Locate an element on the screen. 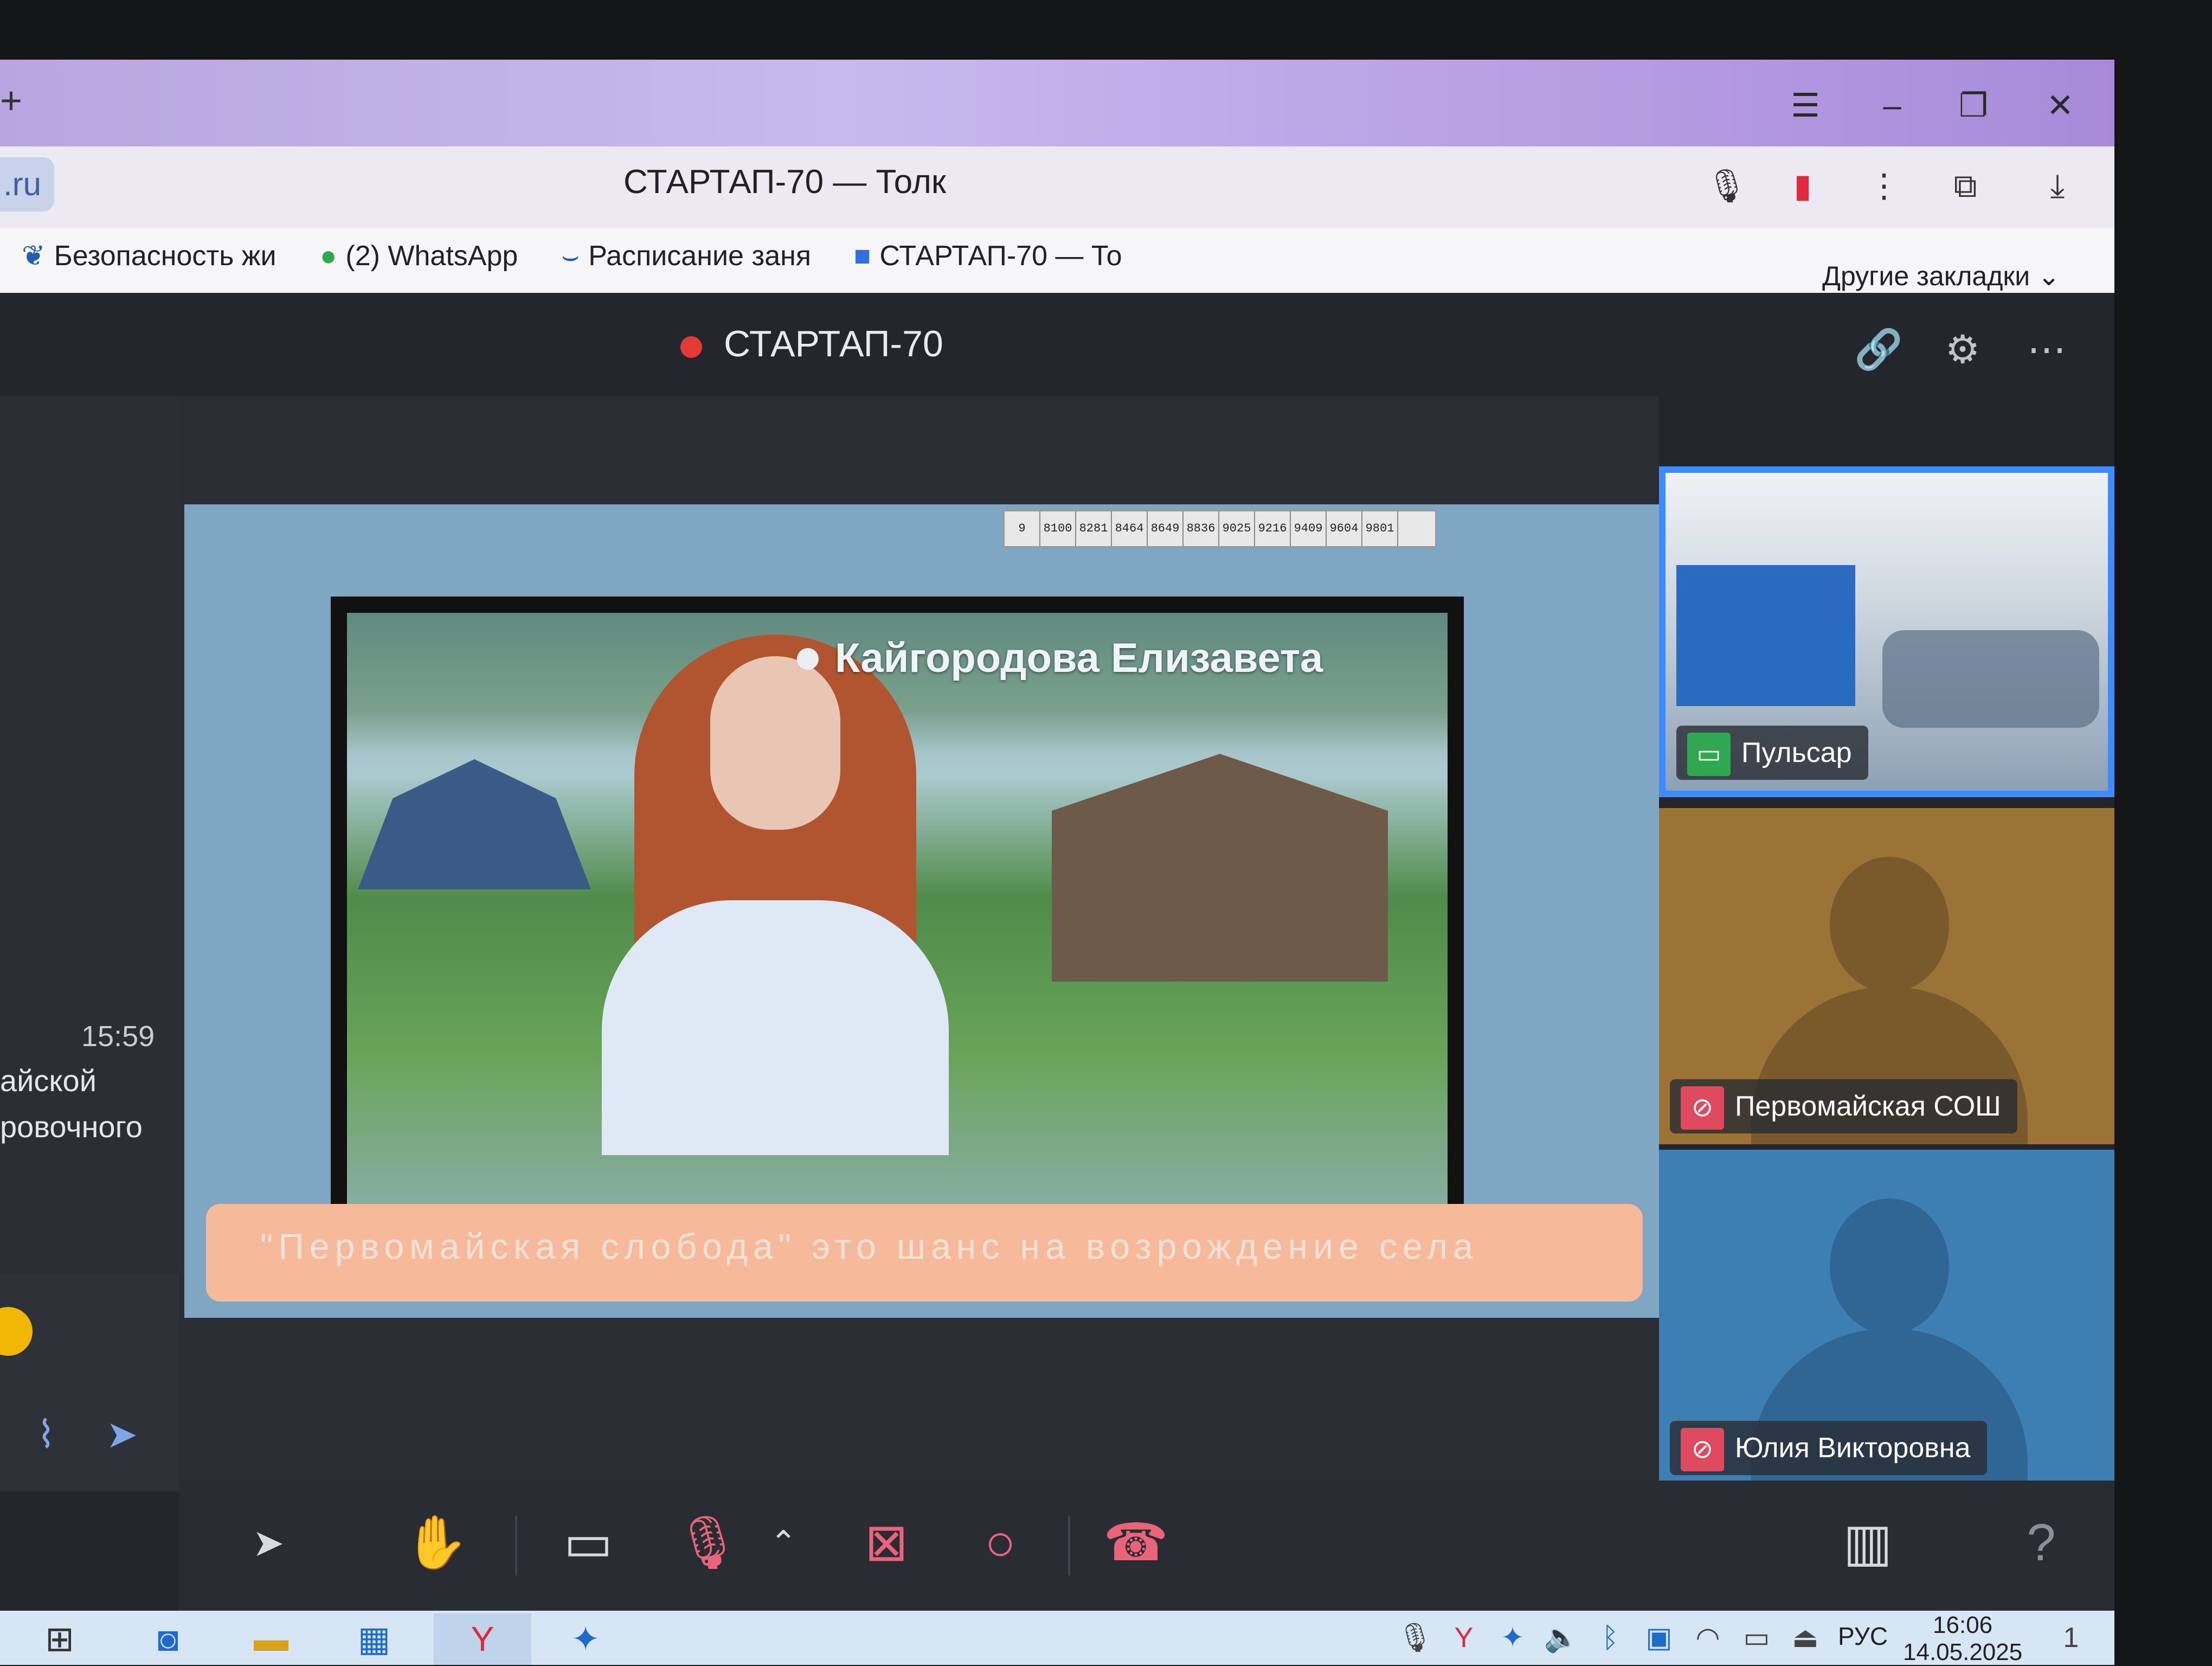  end-call-icon: ☎ is located at coordinates (1136, 1543).